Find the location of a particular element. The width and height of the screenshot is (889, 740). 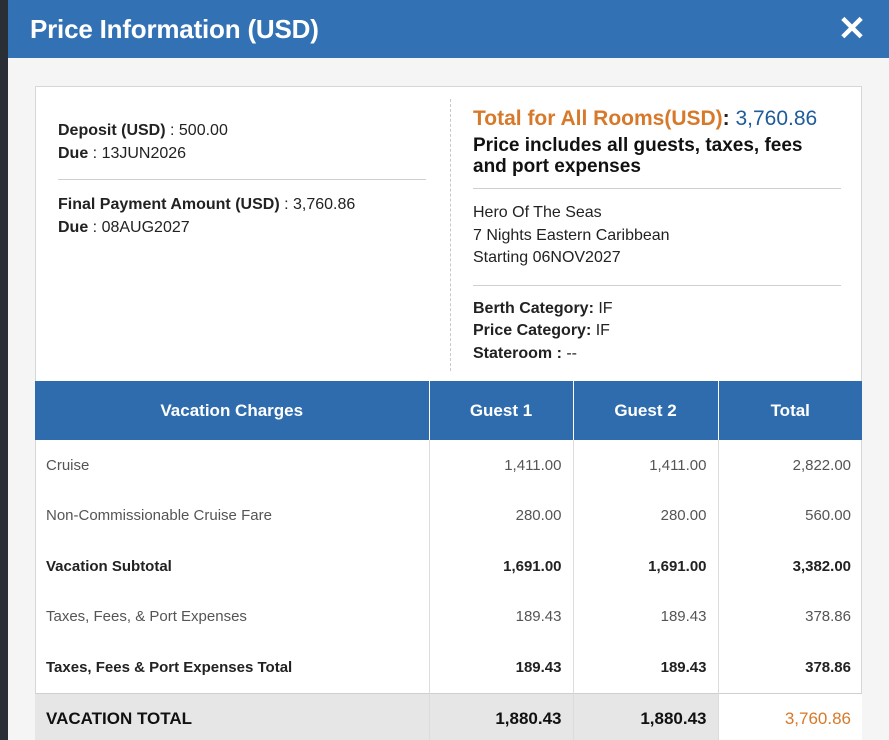

price-category-value: IF is located at coordinates (600, 330).